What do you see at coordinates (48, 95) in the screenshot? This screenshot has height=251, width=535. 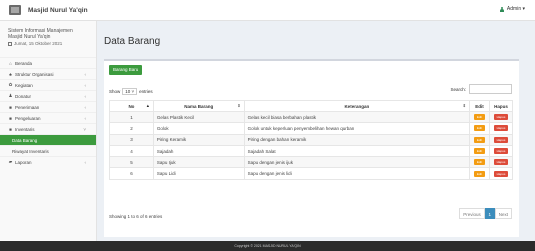 I see `sidebar-item-donatur: ♟ Donatur ‹` at bounding box center [48, 95].